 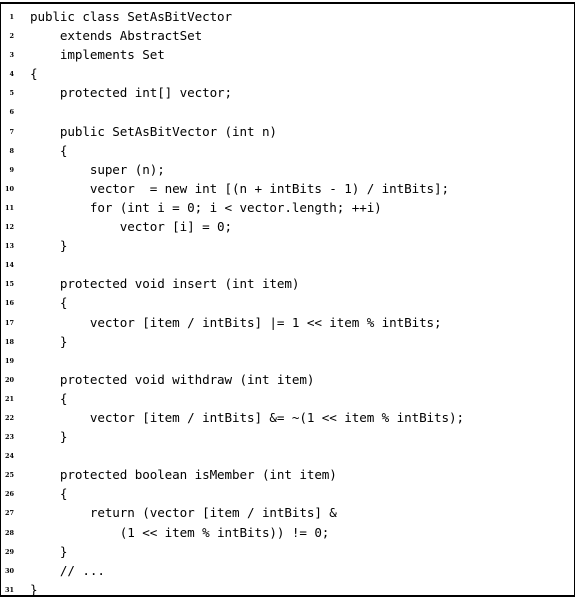 What do you see at coordinates (11, 112) in the screenshot?
I see `line-number: 6` at bounding box center [11, 112].